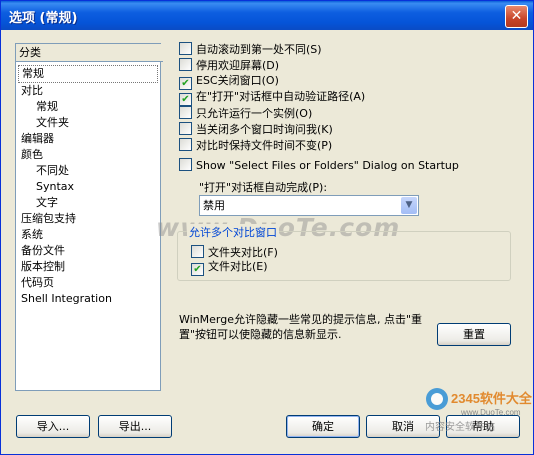 The width and height of the screenshot is (534, 455). What do you see at coordinates (323, 426) in the screenshot?
I see `ok-button: 确定` at bounding box center [323, 426].